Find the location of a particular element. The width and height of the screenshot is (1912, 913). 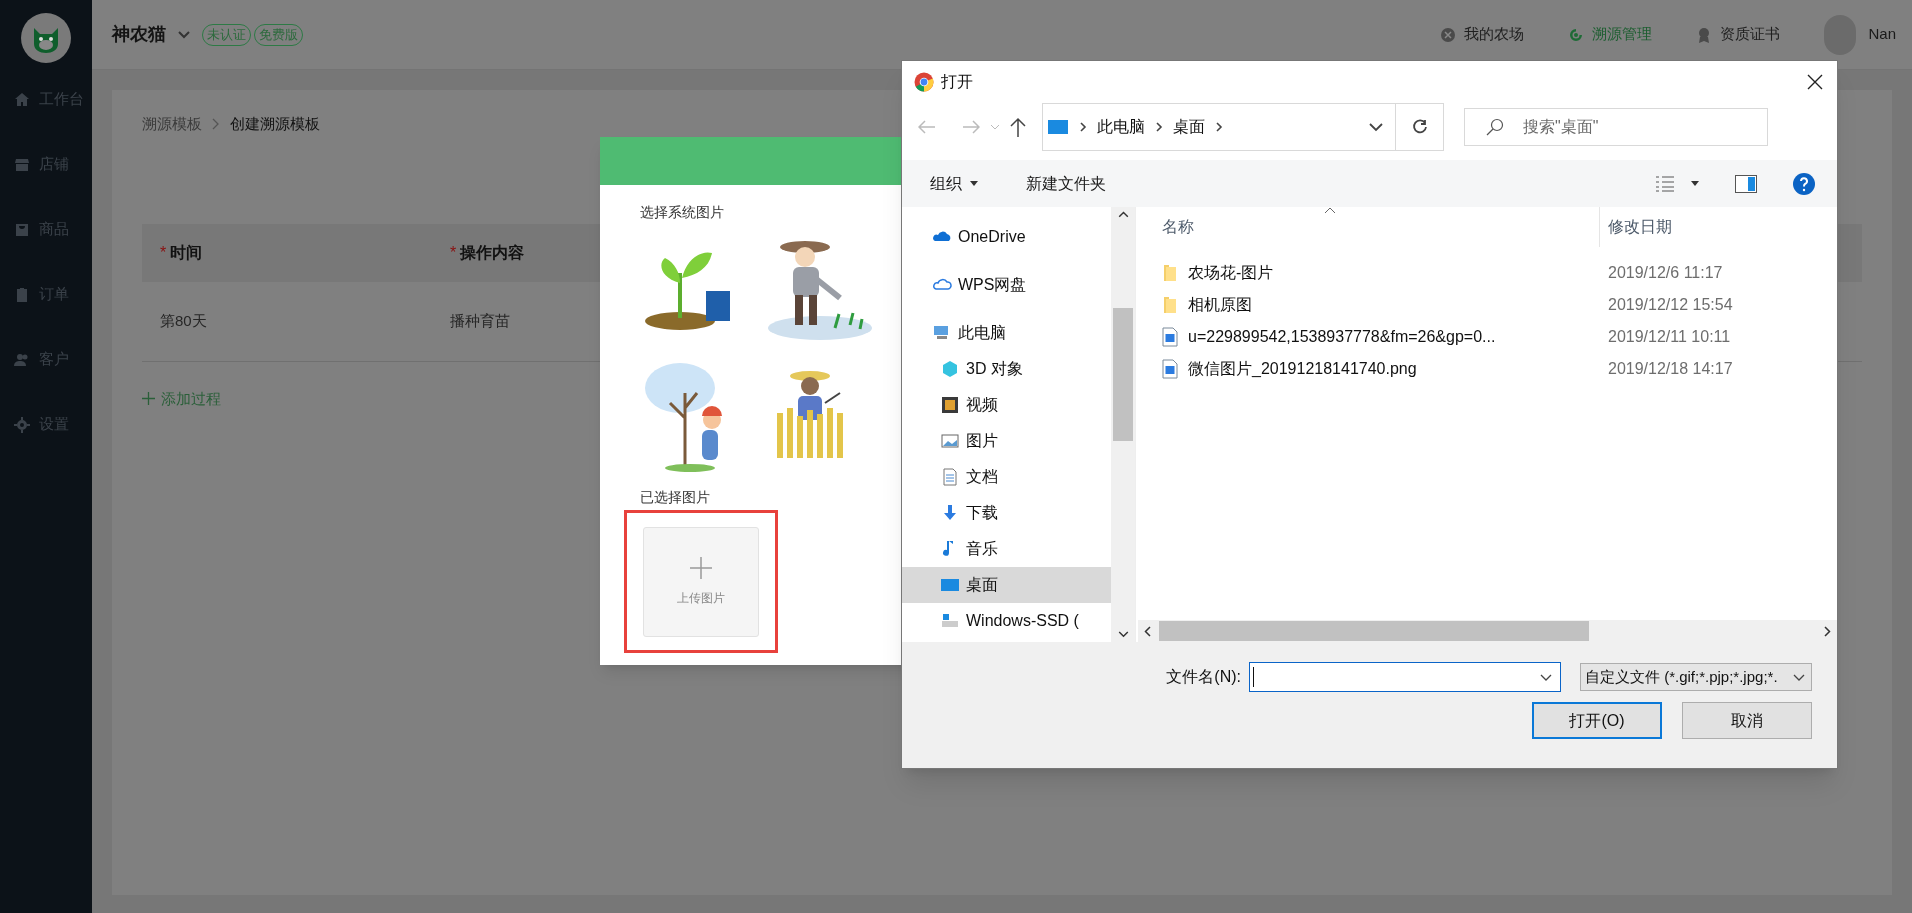

horizontal-scrollbar is located at coordinates (1487, 631).